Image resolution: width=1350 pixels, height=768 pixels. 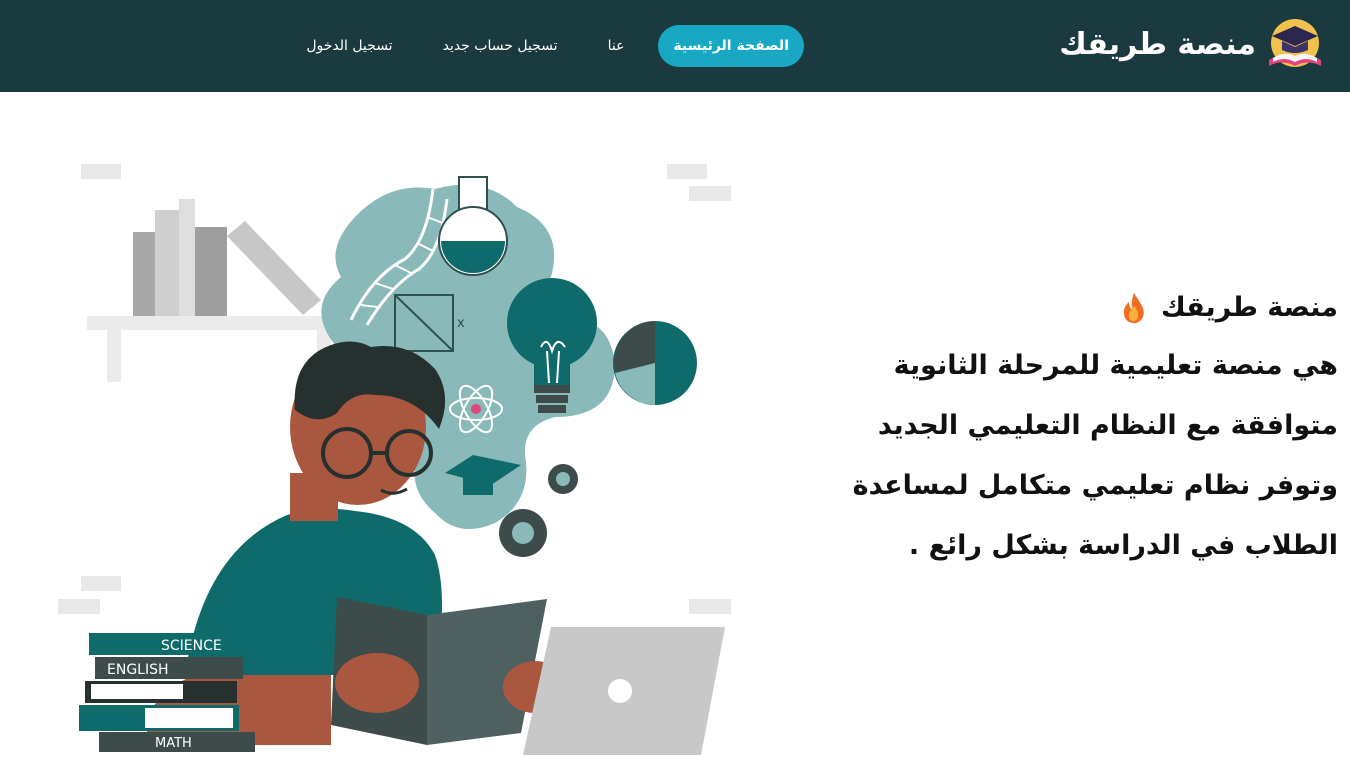 What do you see at coordinates (1249, 307) in the screenshot?
I see `hero-title-text: منصة طريقك` at bounding box center [1249, 307].